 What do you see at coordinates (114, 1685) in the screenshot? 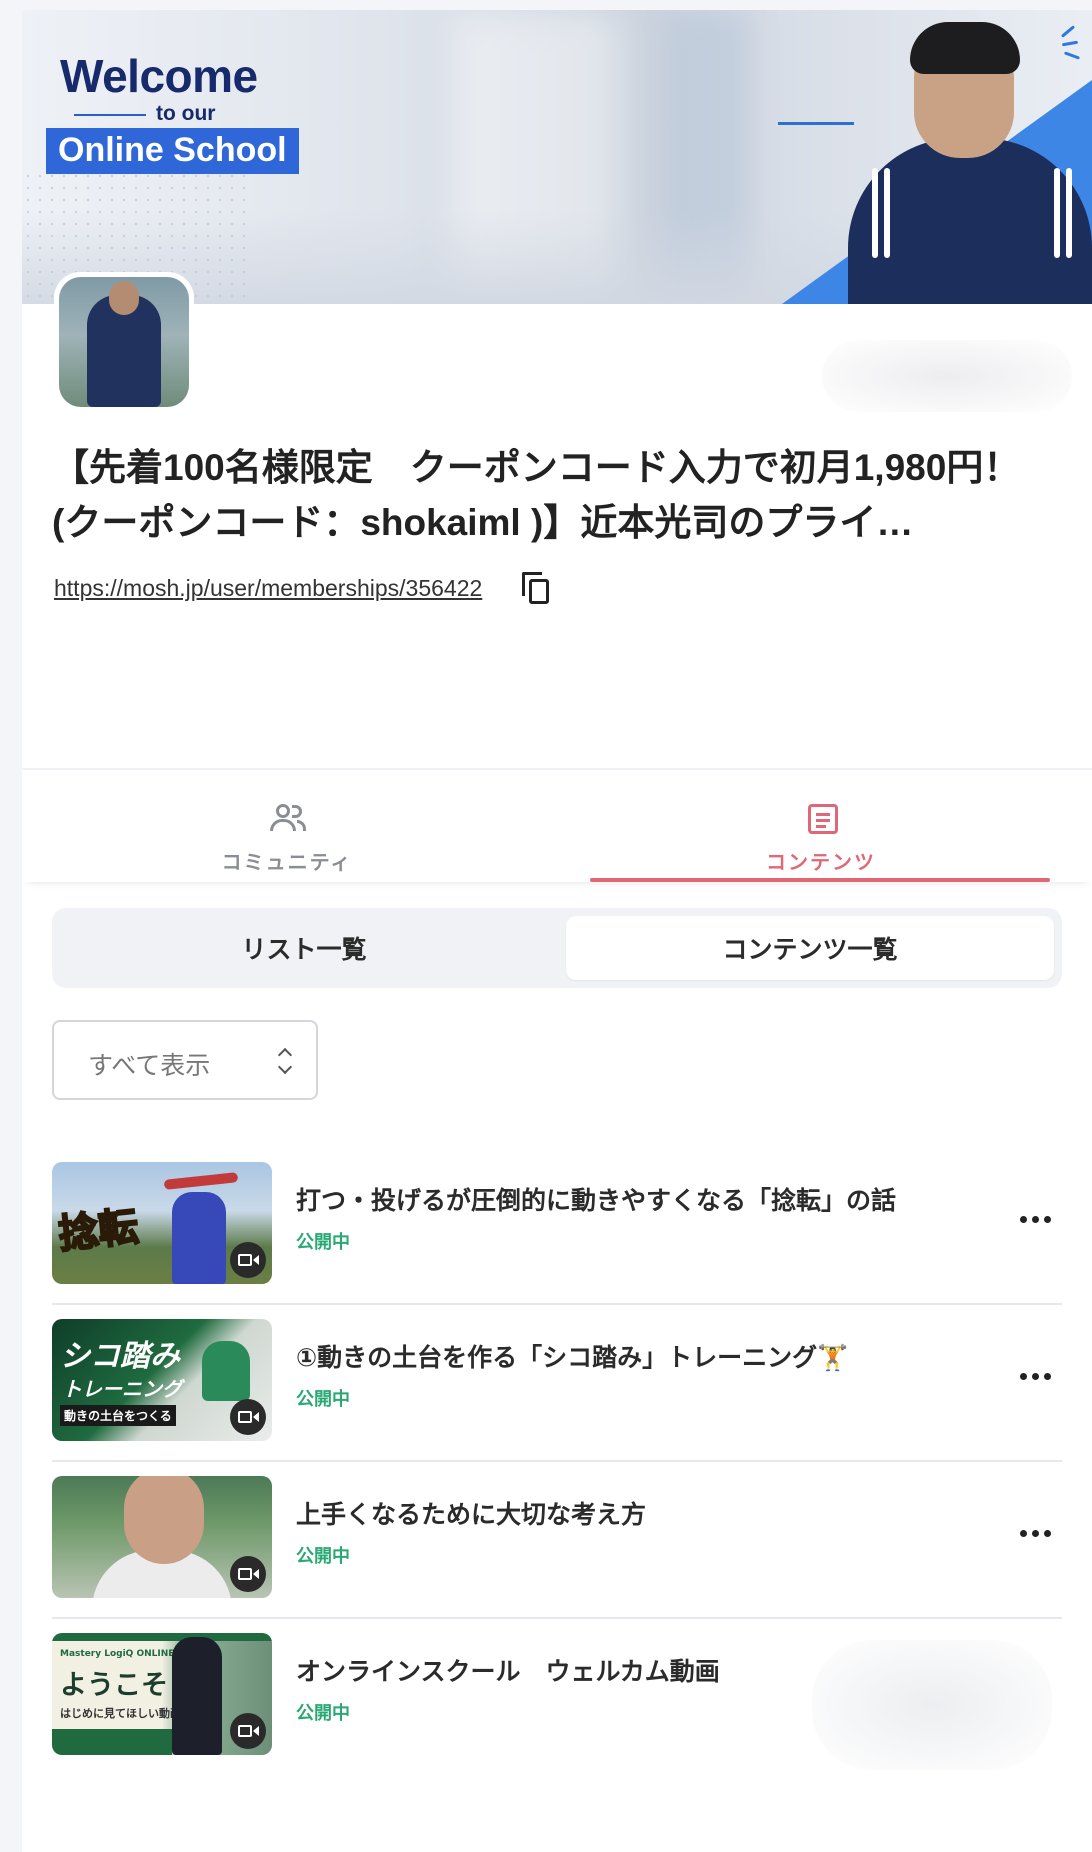
I see `thumbnail-text: ようこそ` at bounding box center [114, 1685].